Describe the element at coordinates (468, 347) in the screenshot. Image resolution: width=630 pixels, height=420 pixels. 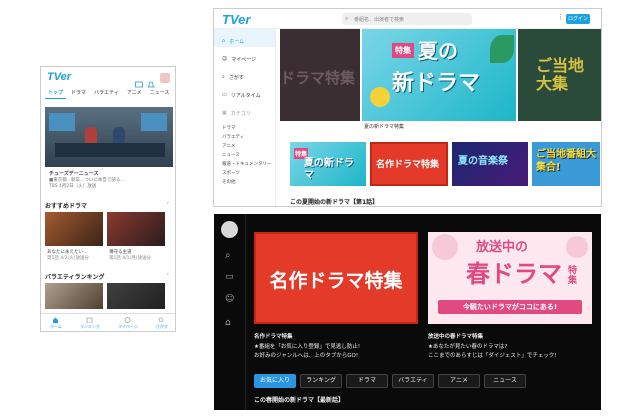
I see `card-desc: ★あなたが見たい春のドラマは?` at that location.